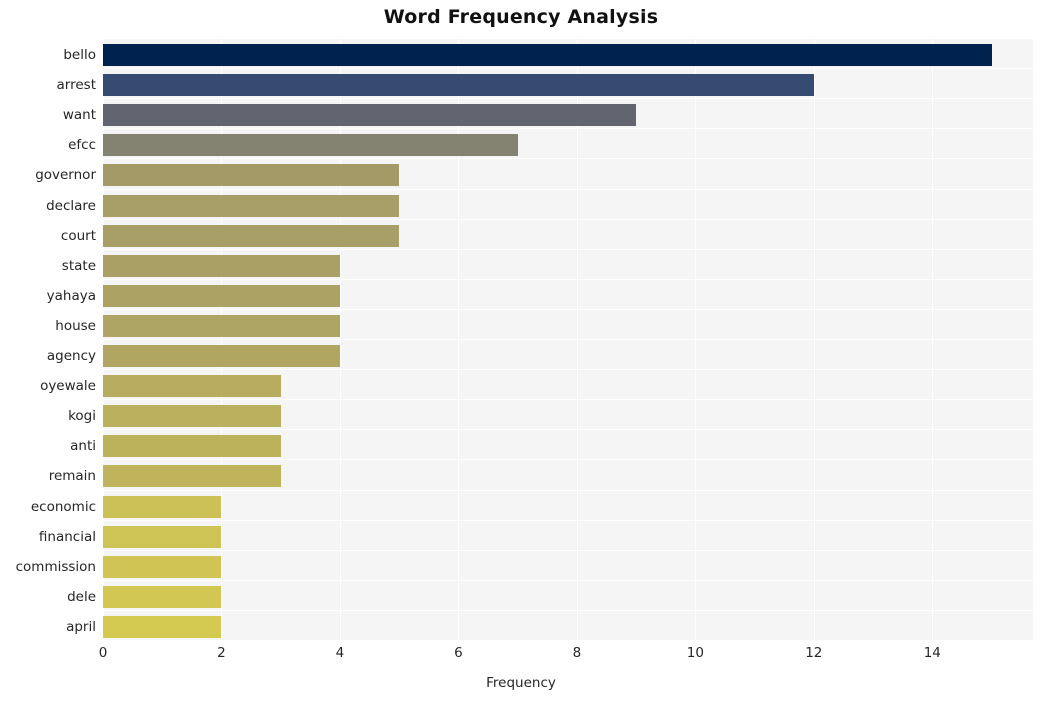  Describe the element at coordinates (521, 683) in the screenshot. I see `x-axis-title: Frequency` at that location.